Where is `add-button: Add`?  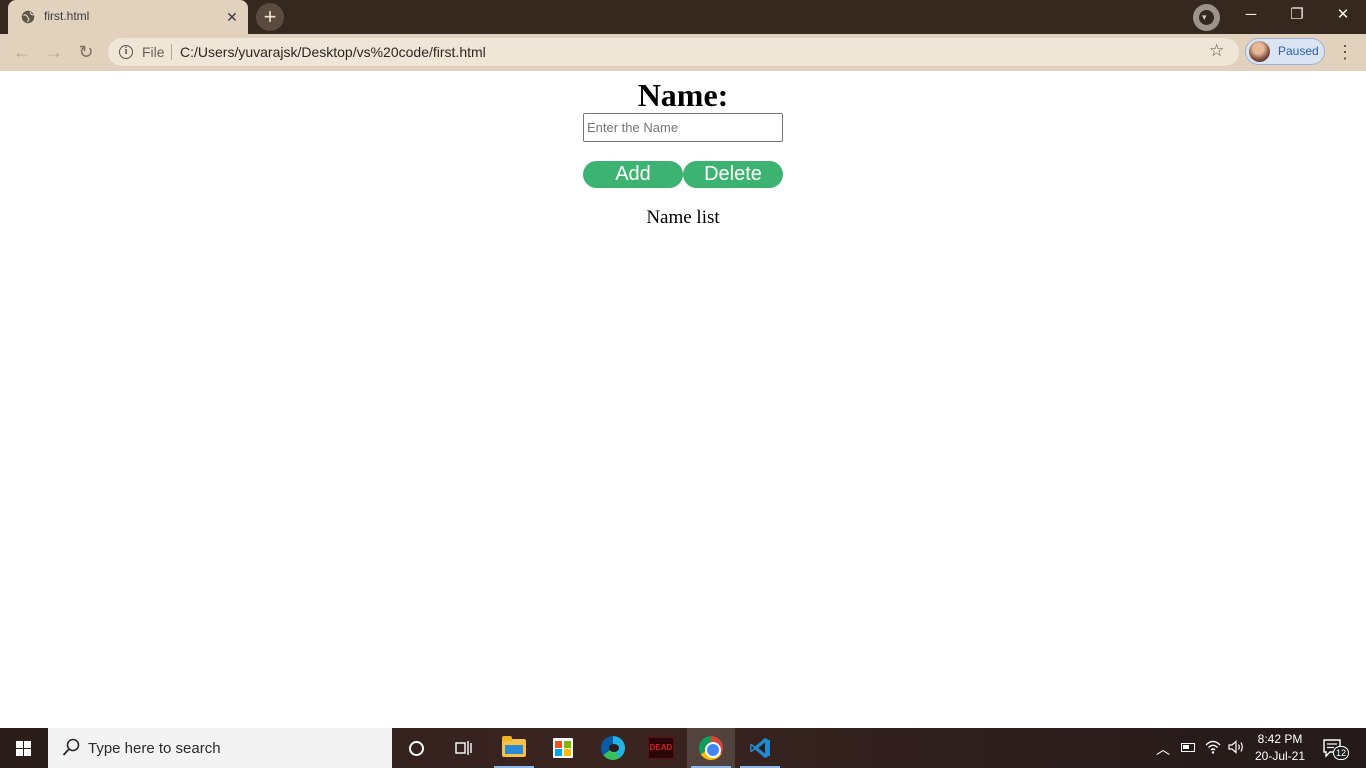 add-button: Add is located at coordinates (633, 174).